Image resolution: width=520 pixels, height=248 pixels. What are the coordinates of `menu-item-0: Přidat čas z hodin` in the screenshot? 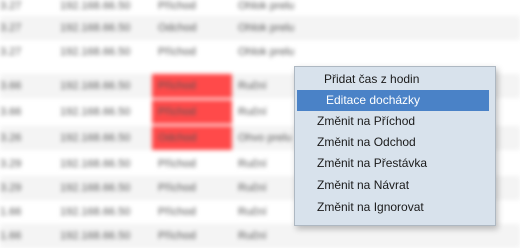 It's located at (395, 79).